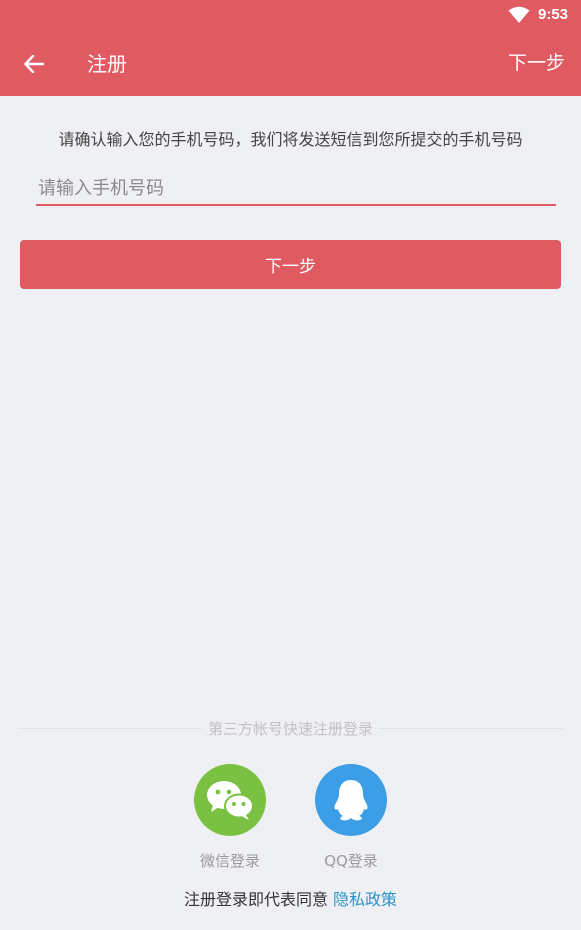  Describe the element at coordinates (290, 139) in the screenshot. I see `phone-hint-text: 请确认输入您的手机号码，我们将发送短信到您所提交的手机号码` at that location.